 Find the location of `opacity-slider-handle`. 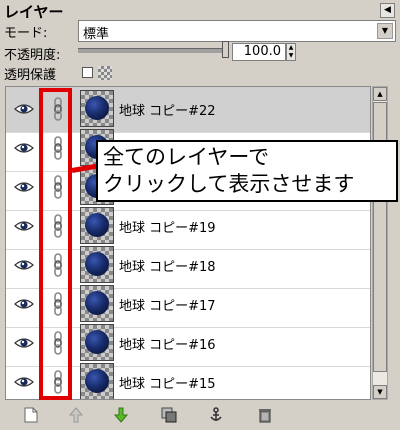

opacity-slider-handle is located at coordinates (225, 49).